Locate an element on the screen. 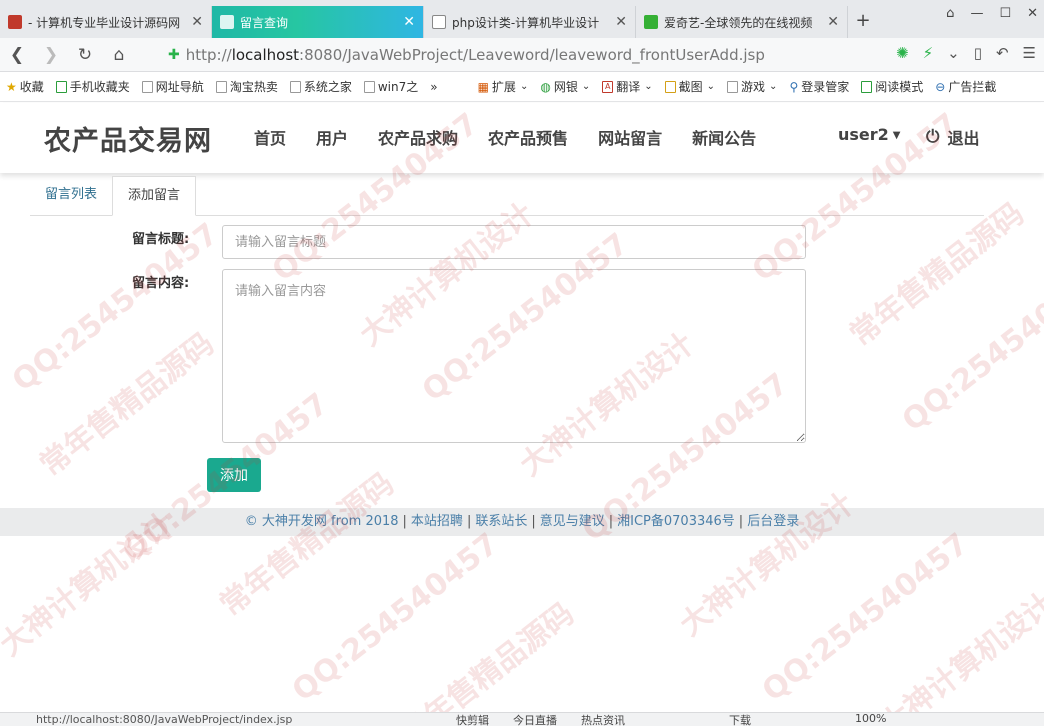 The height and width of the screenshot is (726, 1044). site-brand: 农产品交易网 is located at coordinates (128, 138).